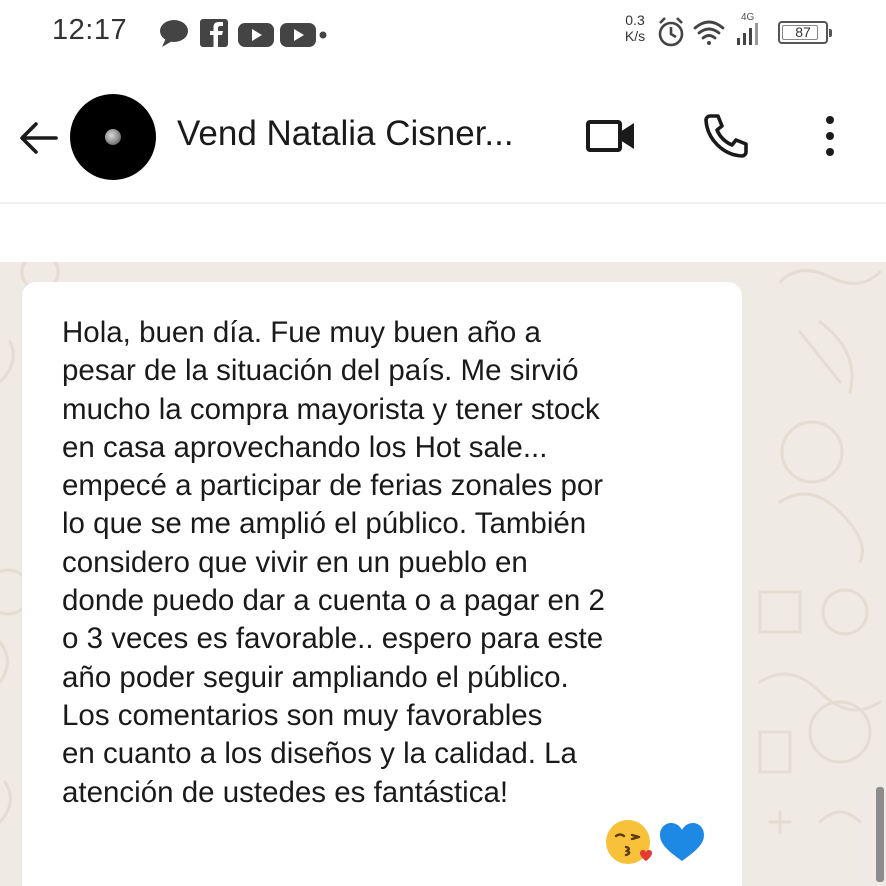 Image resolution: width=886 pixels, height=886 pixels. What do you see at coordinates (635, 36) in the screenshot?
I see `network-speed-unit: K/s` at bounding box center [635, 36].